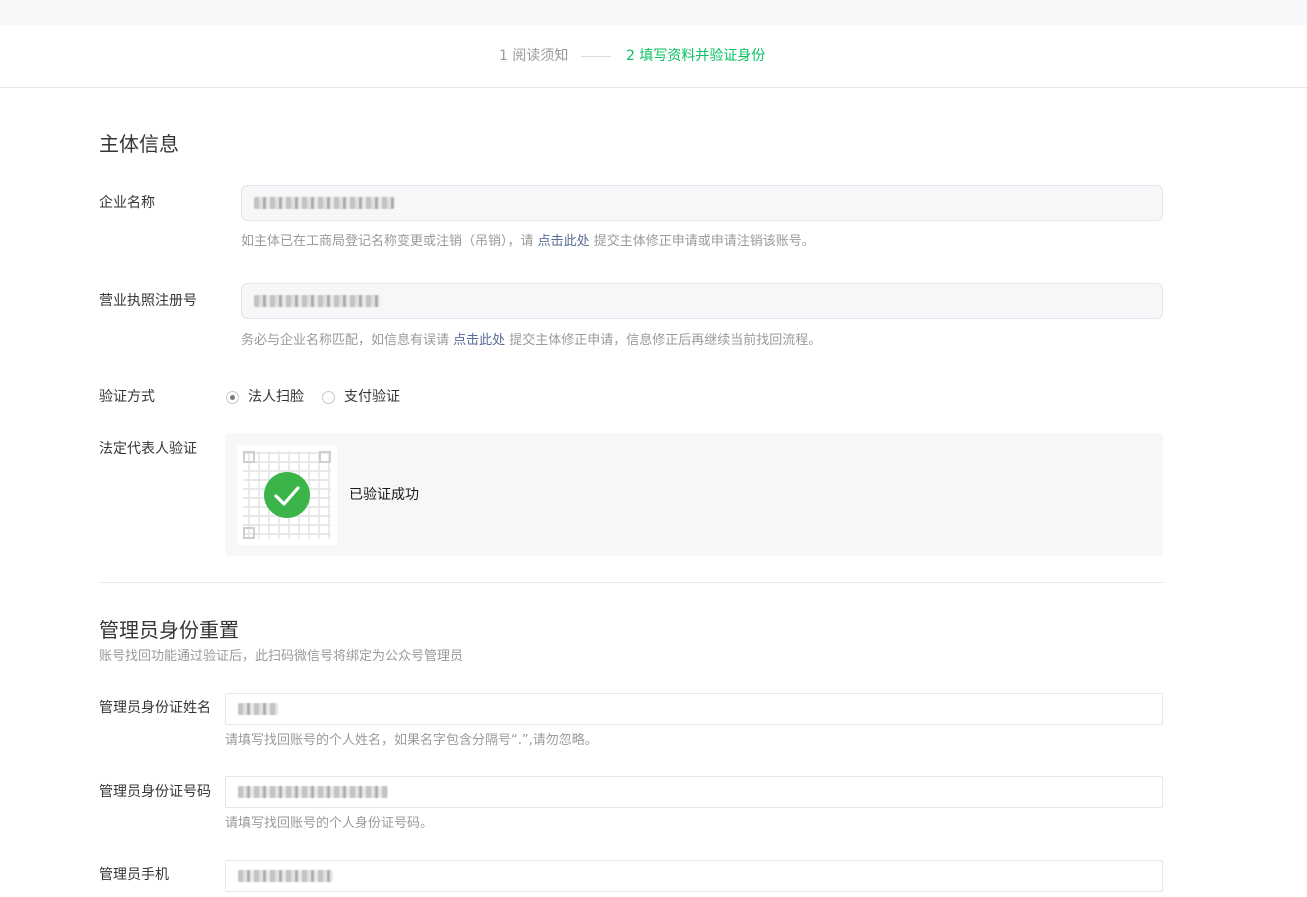 This screenshot has width=1307, height=897. I want to click on step-fill-info: 2 填写资料并验证身份, so click(696, 56).